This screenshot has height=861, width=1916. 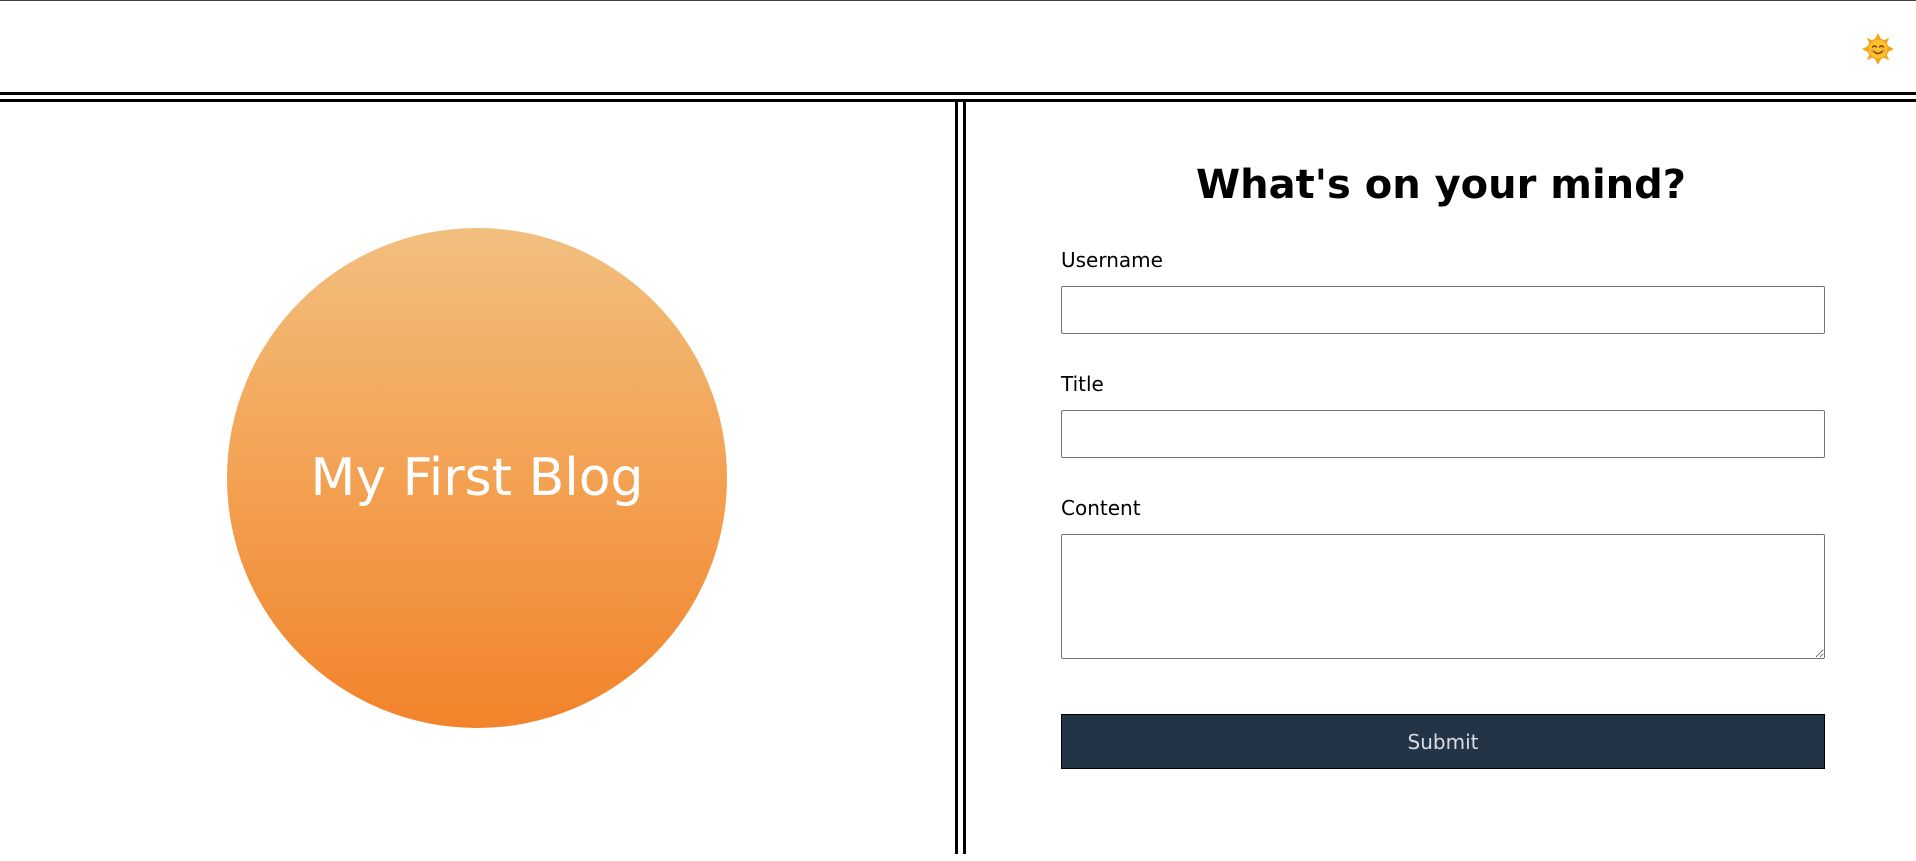 I want to click on smiling-sun-icon, so click(x=1878, y=49).